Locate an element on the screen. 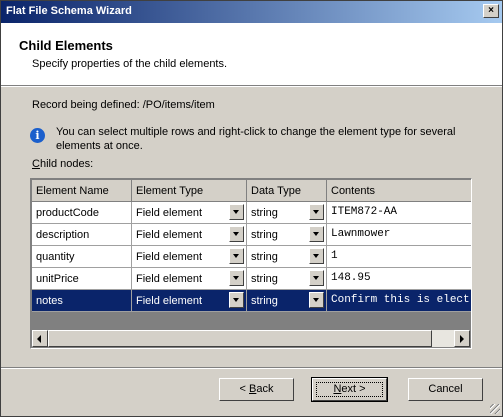  record-being-defined: Record being defined: /PO/items/item is located at coordinates (123, 105).